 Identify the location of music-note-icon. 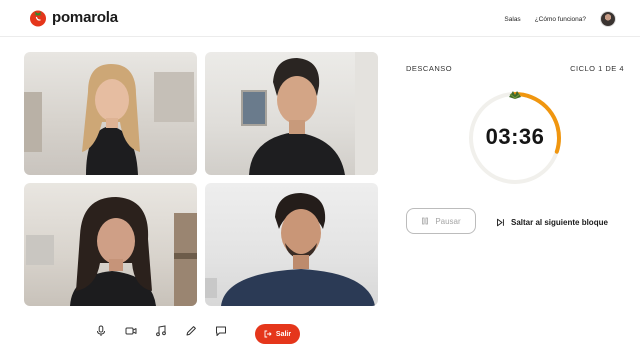
(161, 331).